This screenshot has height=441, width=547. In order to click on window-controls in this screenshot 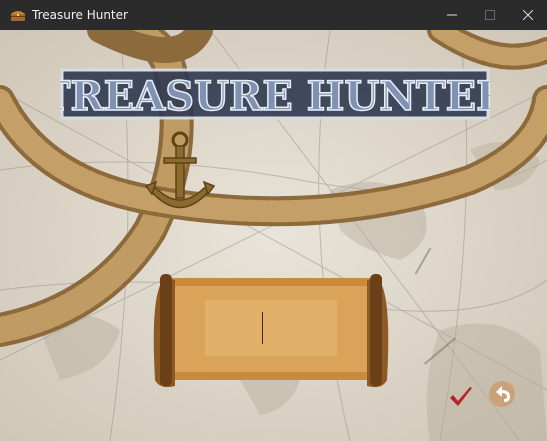, I will do `click(490, 15)`.